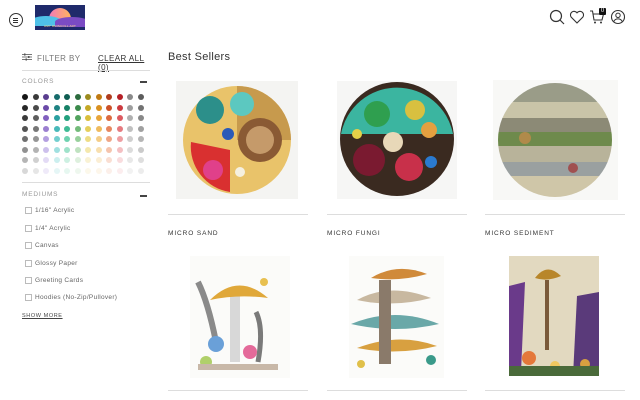 Image resolution: width=640 pixels, height=400 pixels. I want to click on product-name: MICRO SEDIMENT, so click(520, 233).